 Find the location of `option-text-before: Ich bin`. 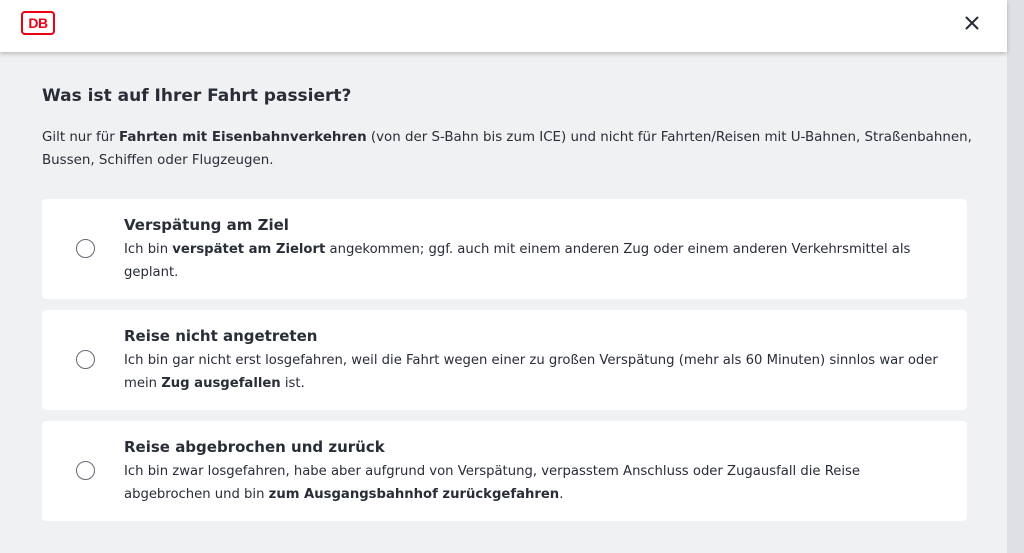

option-text-before: Ich bin is located at coordinates (148, 249).